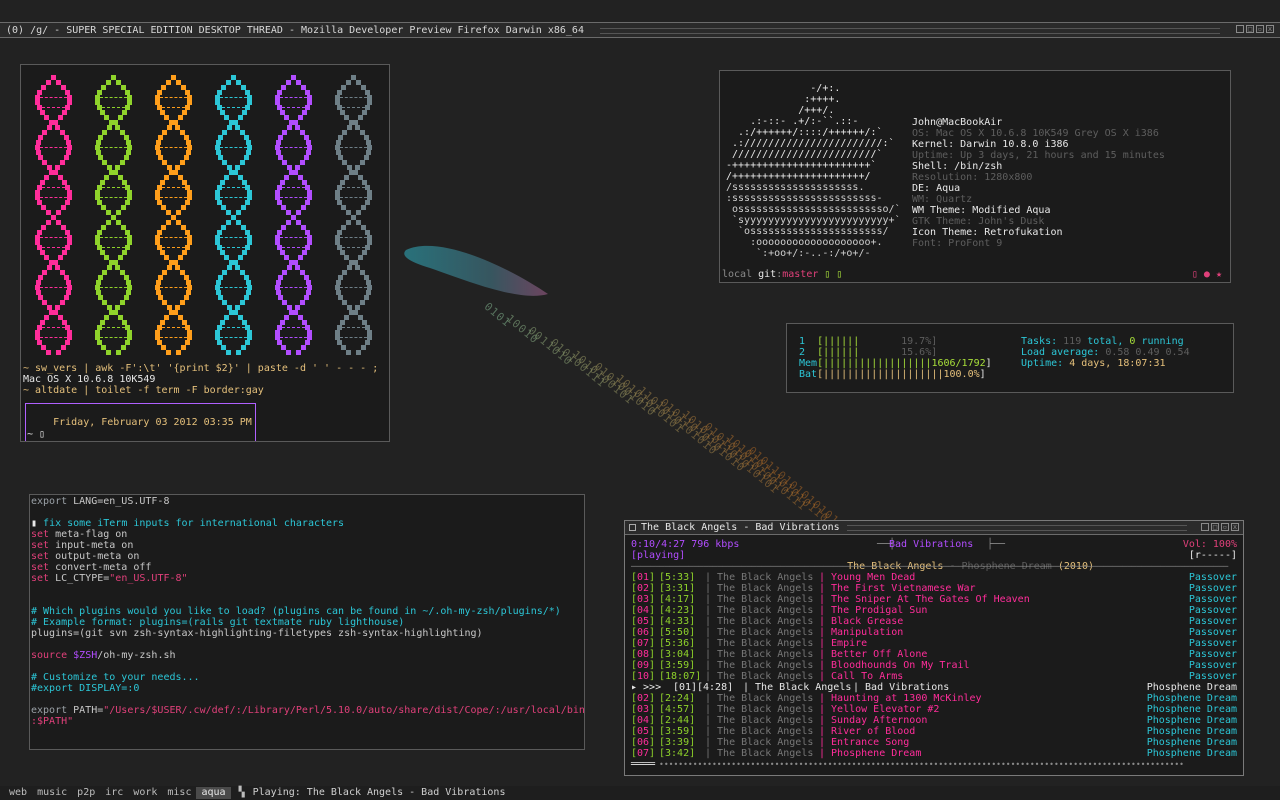 The image size is (1280, 800). Describe the element at coordinates (18, 793) in the screenshot. I see `tag-web: web` at that location.